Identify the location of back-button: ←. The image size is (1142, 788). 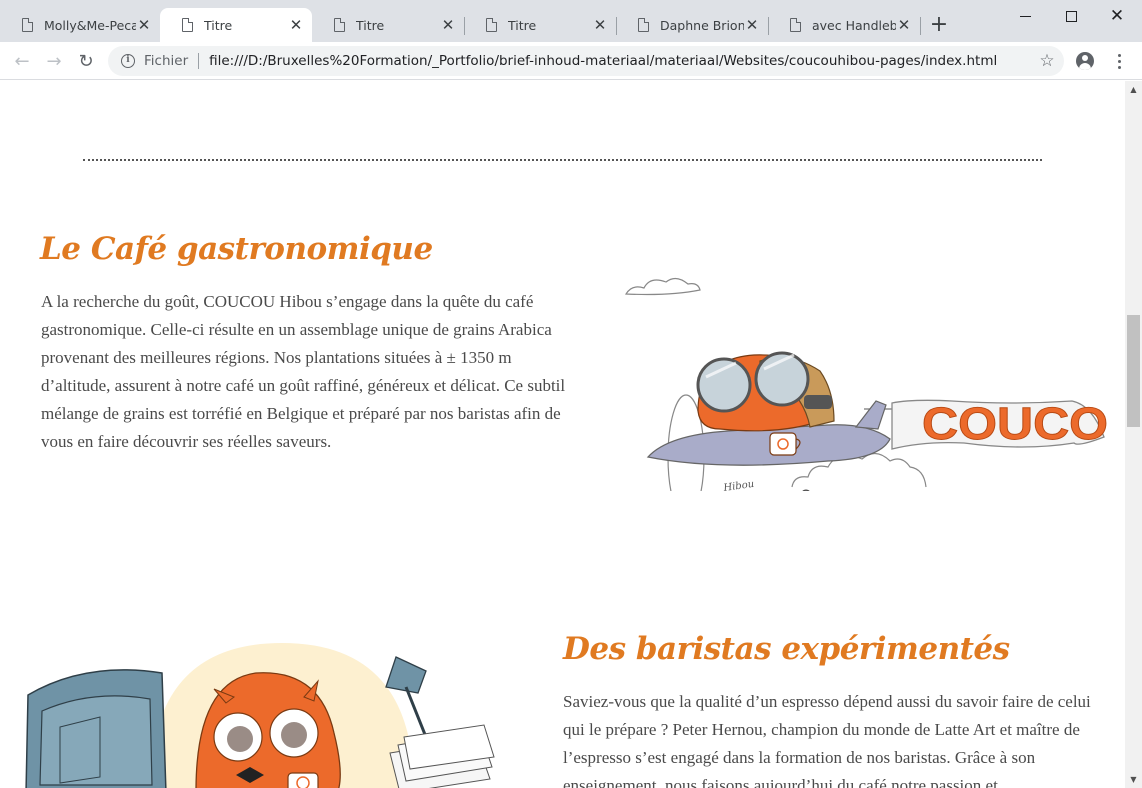
(22, 61).